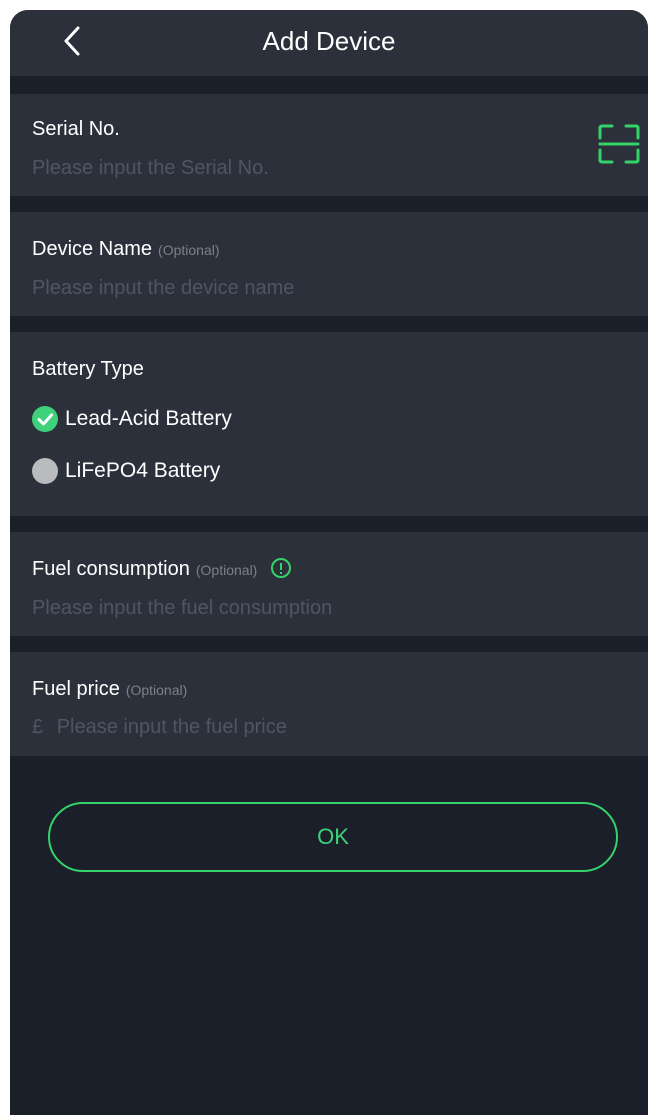  I want to click on serial-input: Please input the Serial No., so click(150, 168).